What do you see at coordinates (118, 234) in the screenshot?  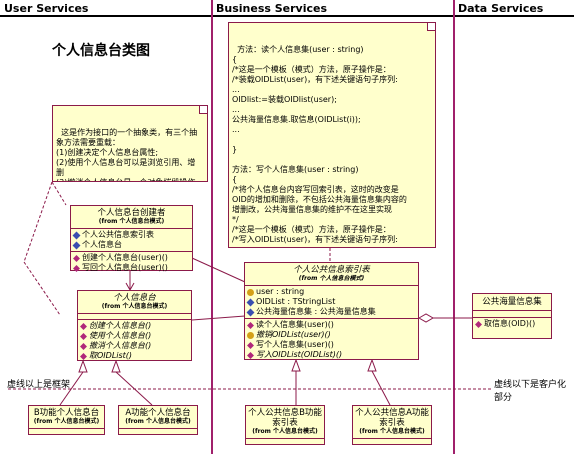 I see `attribute: 个人公共信息索引表` at bounding box center [118, 234].